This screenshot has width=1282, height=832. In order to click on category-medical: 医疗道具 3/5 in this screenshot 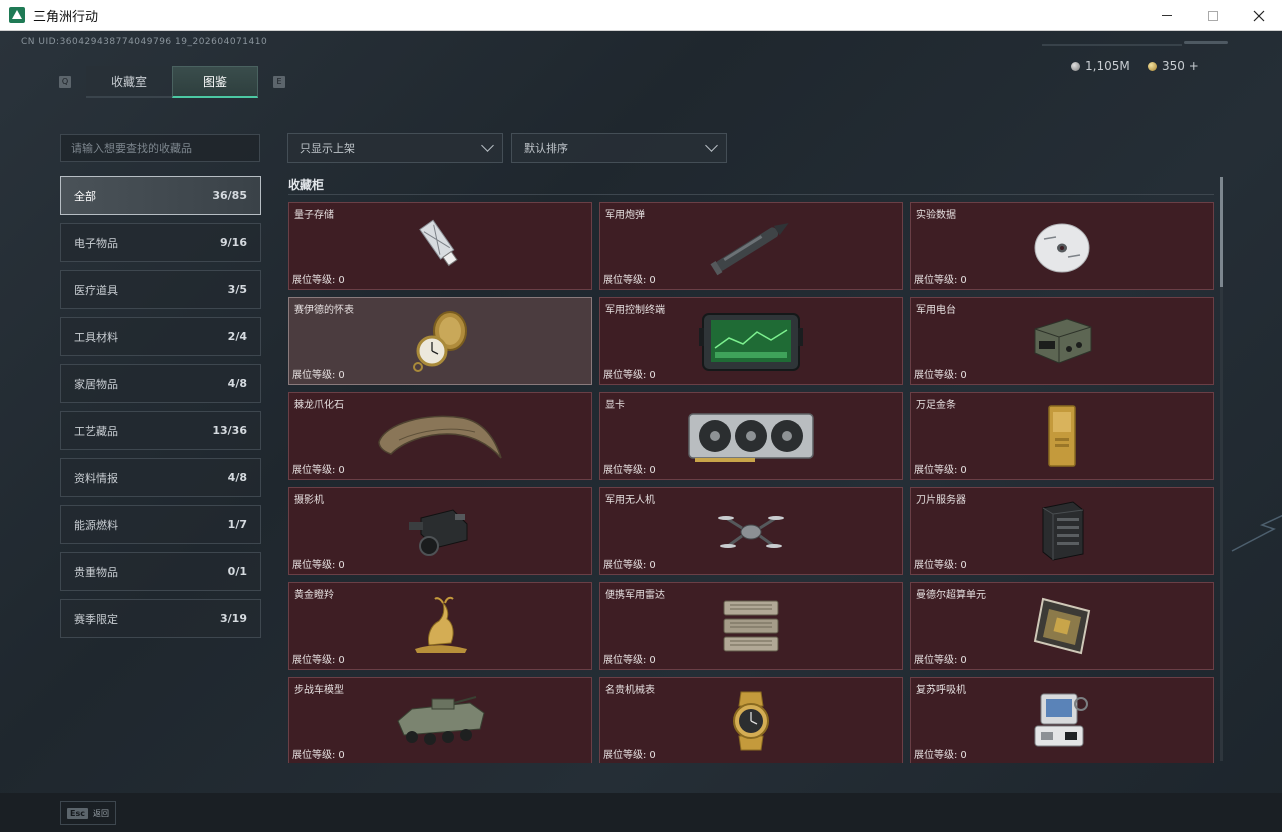, I will do `click(160, 289)`.